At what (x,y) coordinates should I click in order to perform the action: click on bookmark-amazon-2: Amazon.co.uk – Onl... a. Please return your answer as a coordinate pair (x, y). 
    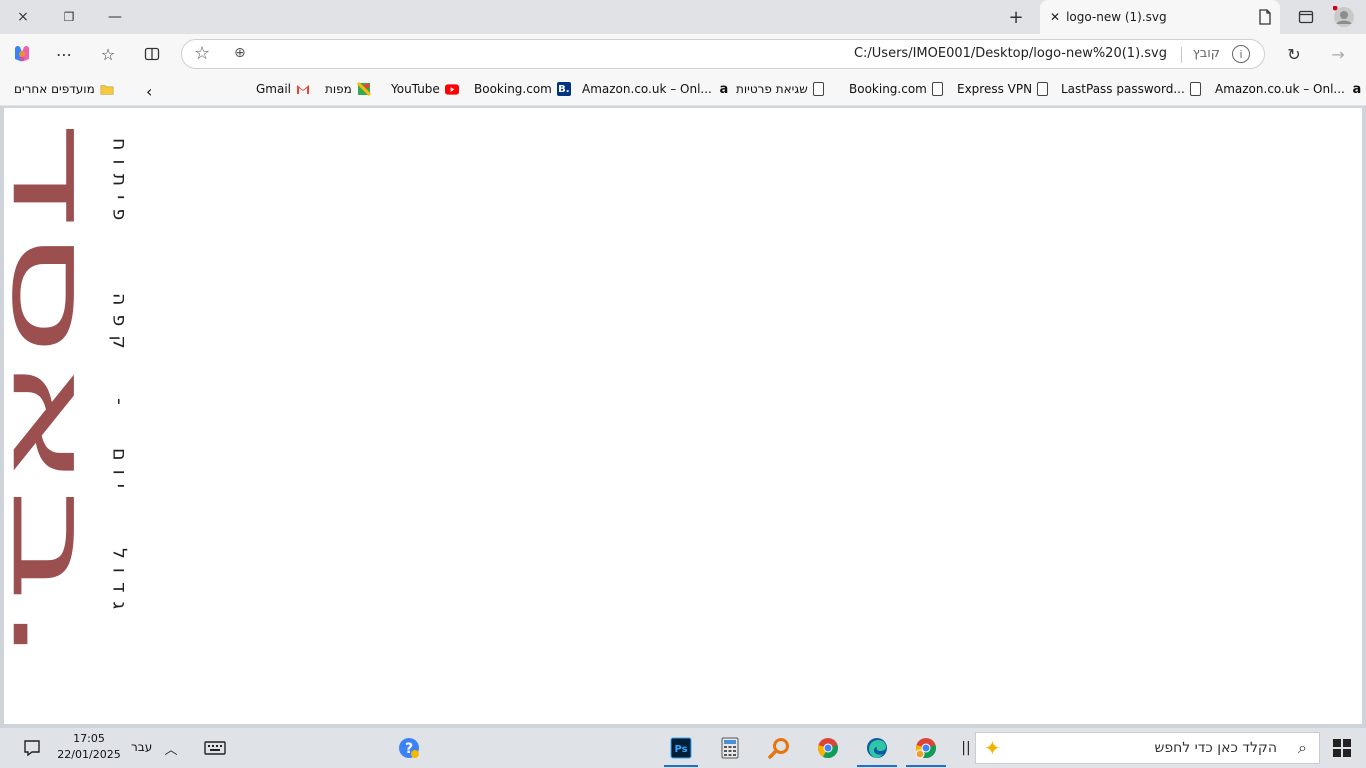
    Looking at the image, I should click on (1289, 89).